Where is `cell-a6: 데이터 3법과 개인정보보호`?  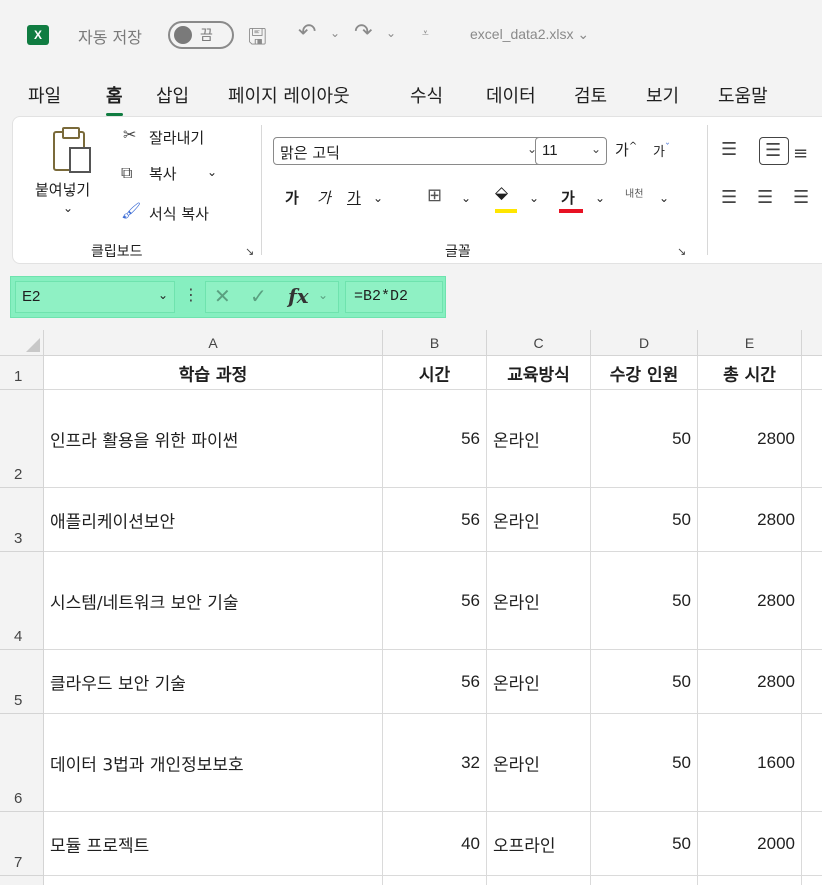 cell-a6: 데이터 3법과 개인정보보호 is located at coordinates (213, 763).